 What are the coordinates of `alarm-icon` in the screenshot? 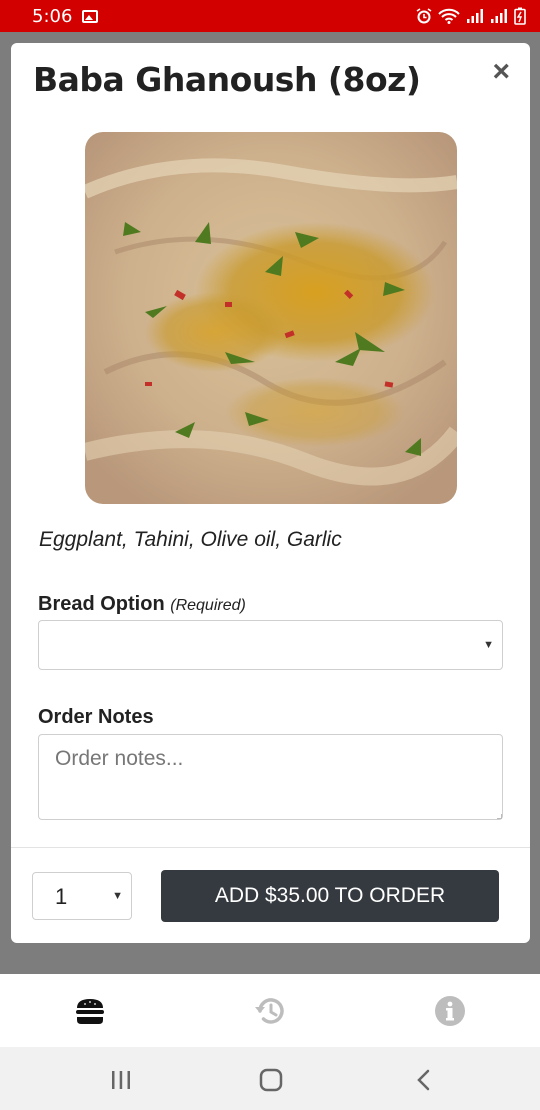 It's located at (424, 16).